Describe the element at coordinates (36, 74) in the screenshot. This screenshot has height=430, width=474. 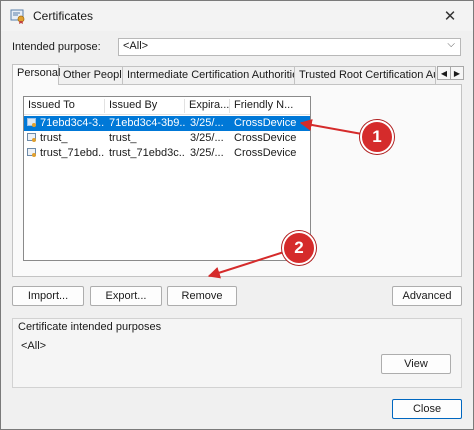
I see `tab-personal: Personal` at that location.